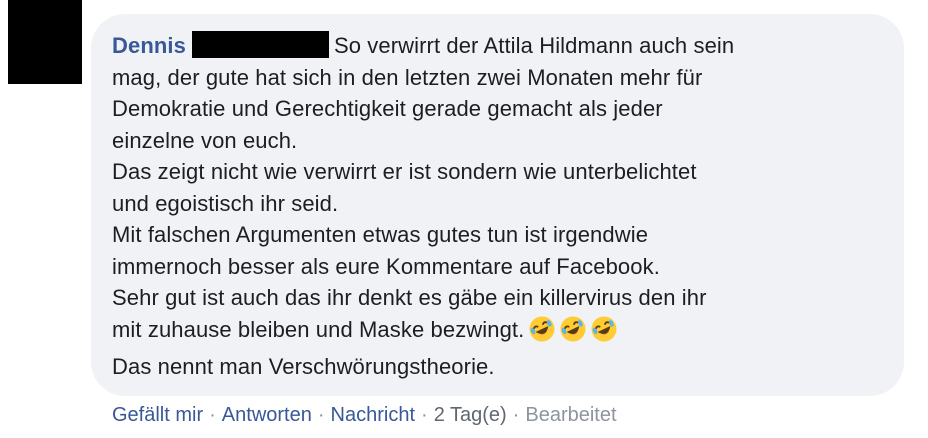  I want to click on emoji-group, so click(574, 333).